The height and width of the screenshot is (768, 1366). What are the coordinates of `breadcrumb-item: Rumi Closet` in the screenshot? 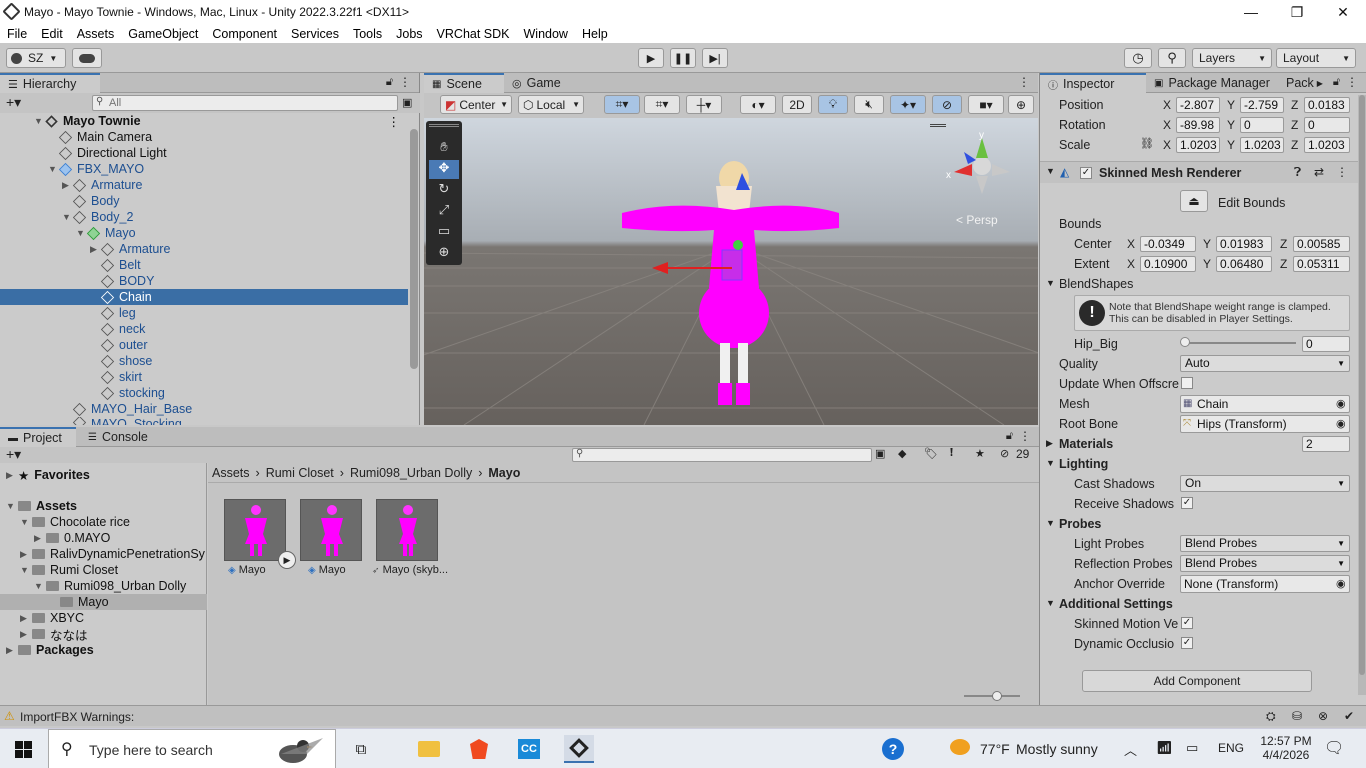 It's located at (300, 473).